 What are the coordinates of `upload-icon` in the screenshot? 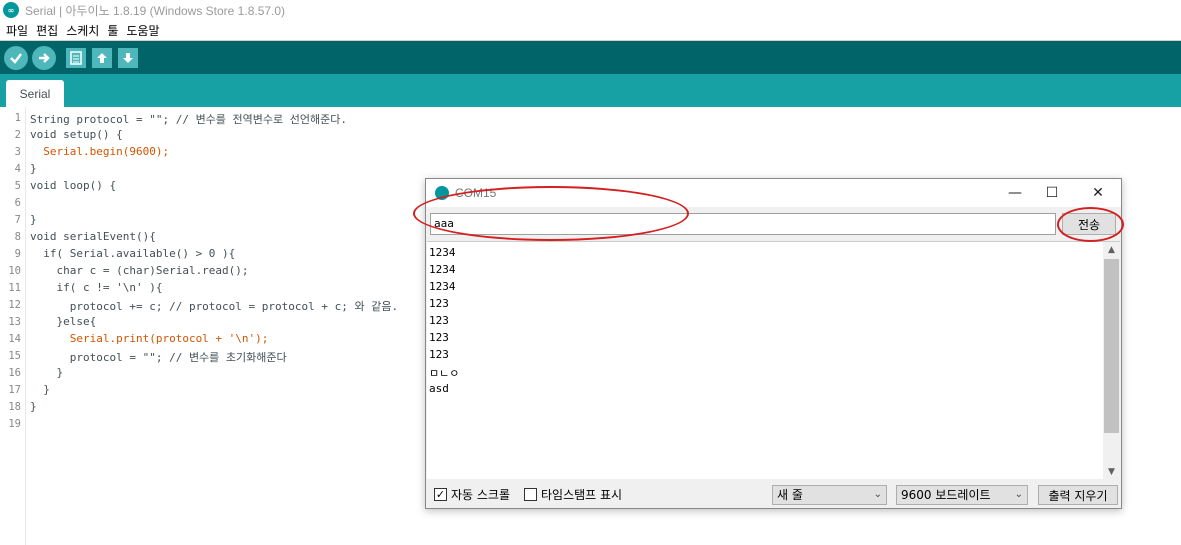 It's located at (44, 57).